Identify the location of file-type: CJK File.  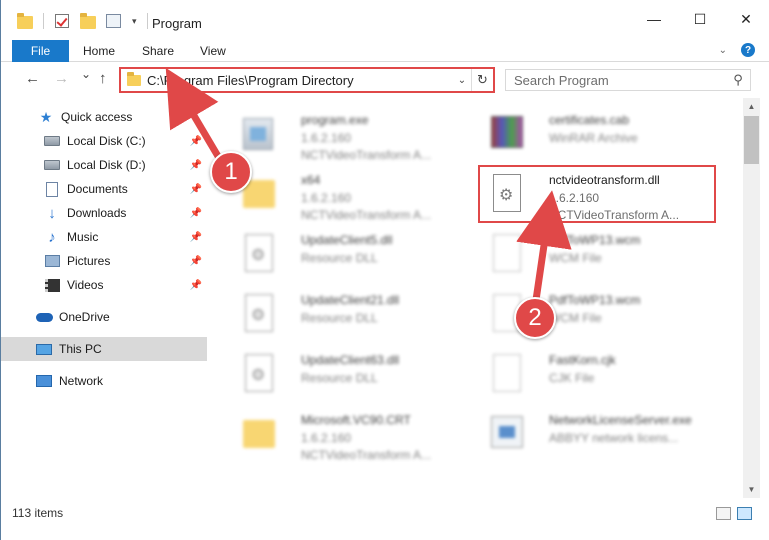
(572, 378).